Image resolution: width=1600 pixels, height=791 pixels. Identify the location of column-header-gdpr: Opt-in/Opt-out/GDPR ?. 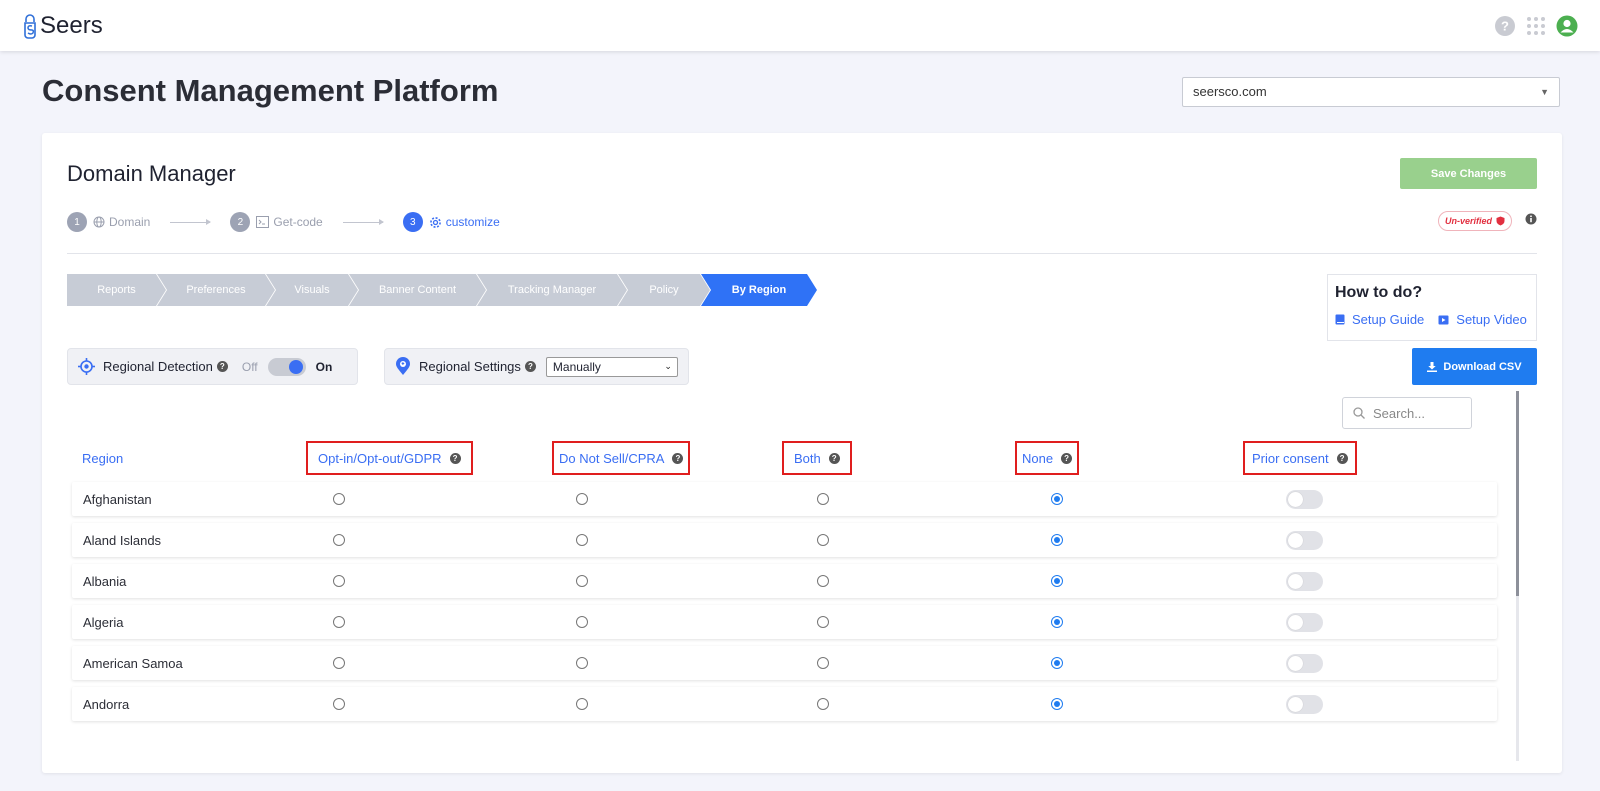
(389, 458).